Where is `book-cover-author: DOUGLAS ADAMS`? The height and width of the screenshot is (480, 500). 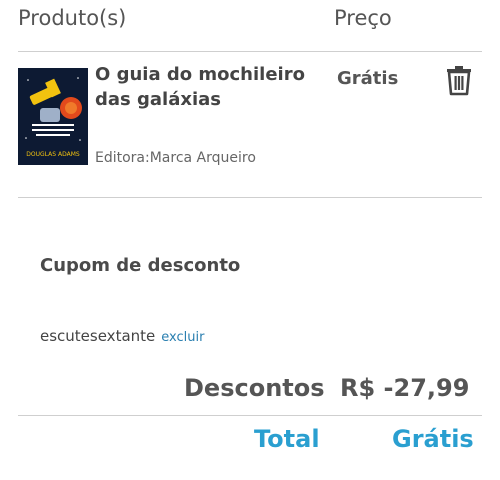
book-cover-author: DOUGLAS ADAMS is located at coordinates (53, 154).